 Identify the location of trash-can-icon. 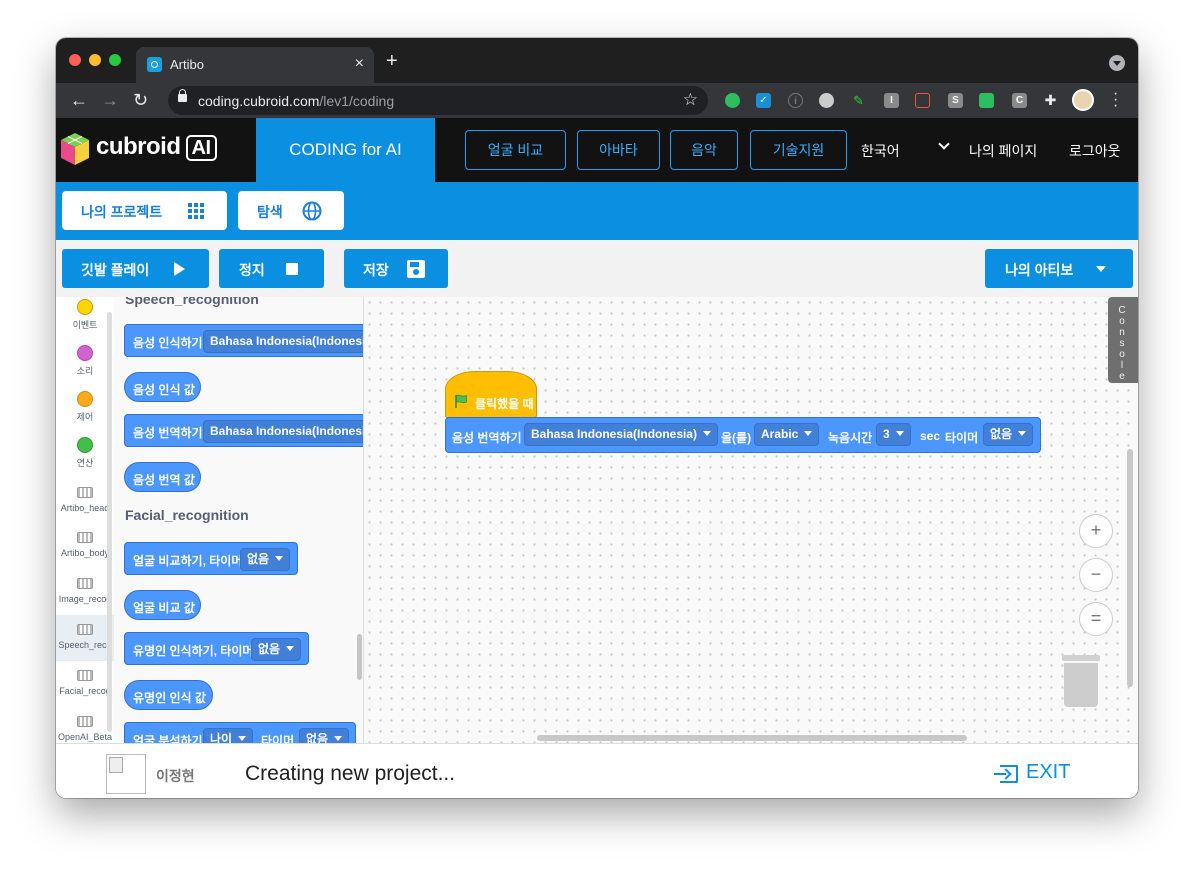
(1081, 681).